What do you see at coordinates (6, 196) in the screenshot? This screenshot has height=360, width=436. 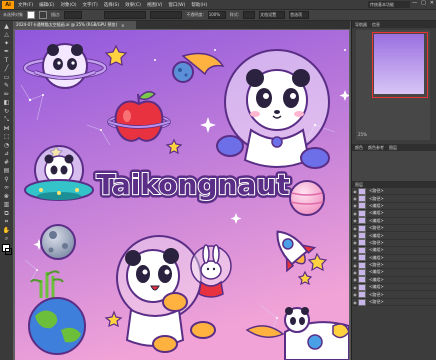 I see `symbol-sprayer-tool-icon: ❀` at bounding box center [6, 196].